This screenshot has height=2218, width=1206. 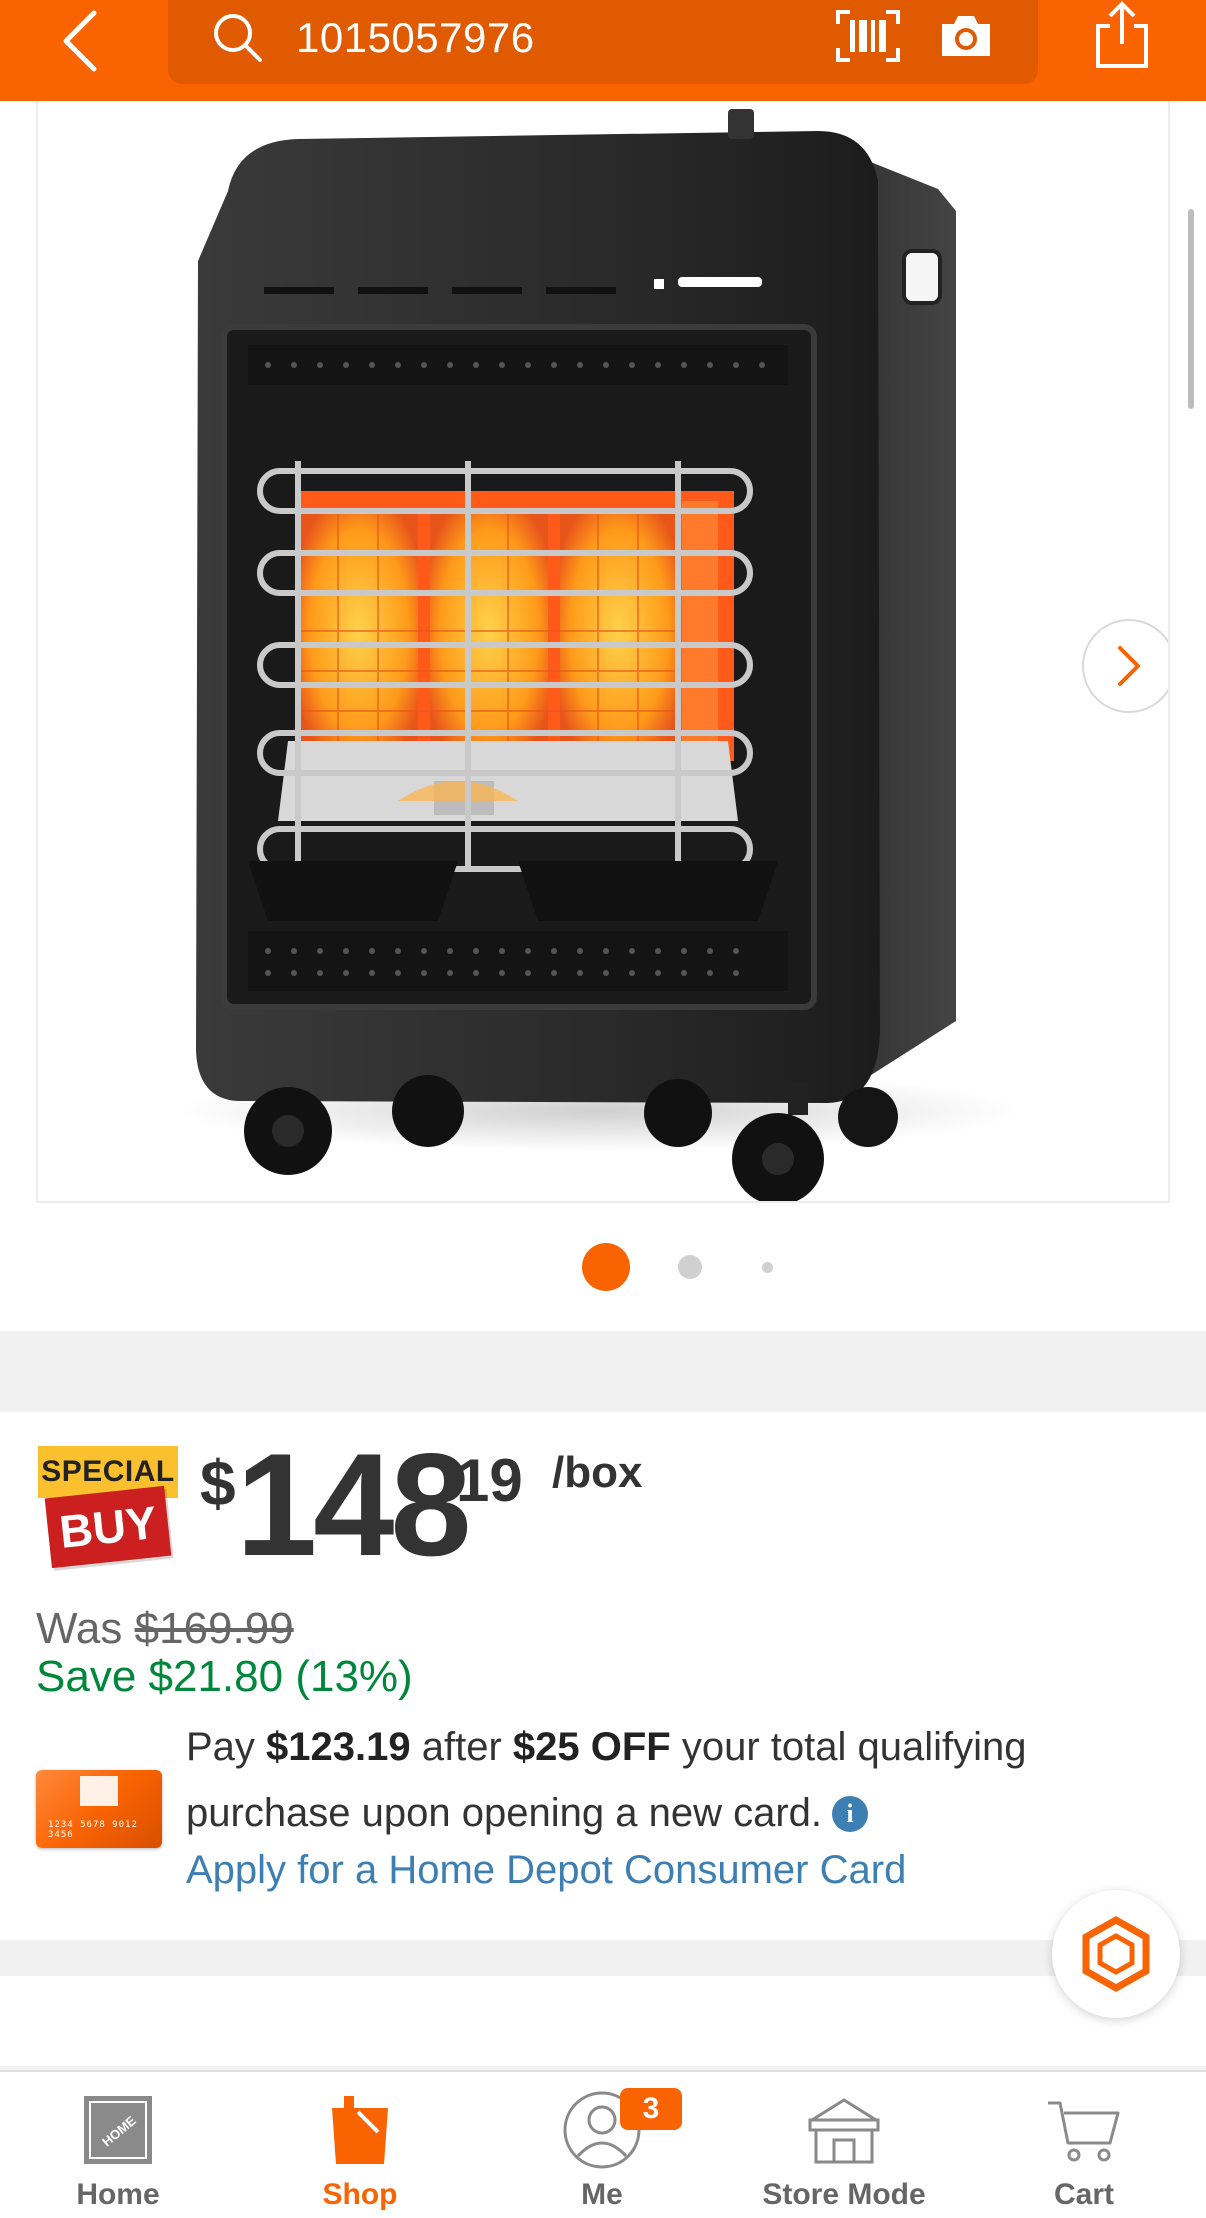 I want to click on share-icon, so click(x=1122, y=34).